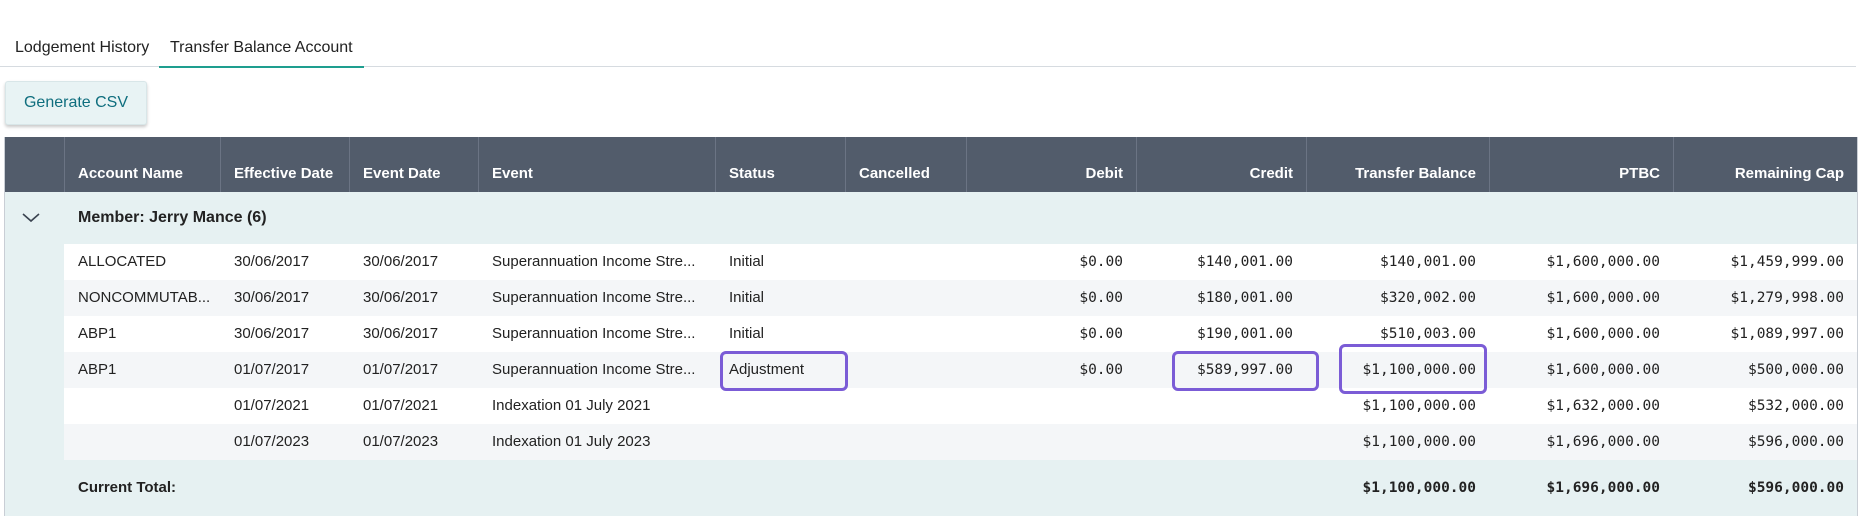 The width and height of the screenshot is (1861, 516). I want to click on header-debit: Debit, so click(1051, 164).